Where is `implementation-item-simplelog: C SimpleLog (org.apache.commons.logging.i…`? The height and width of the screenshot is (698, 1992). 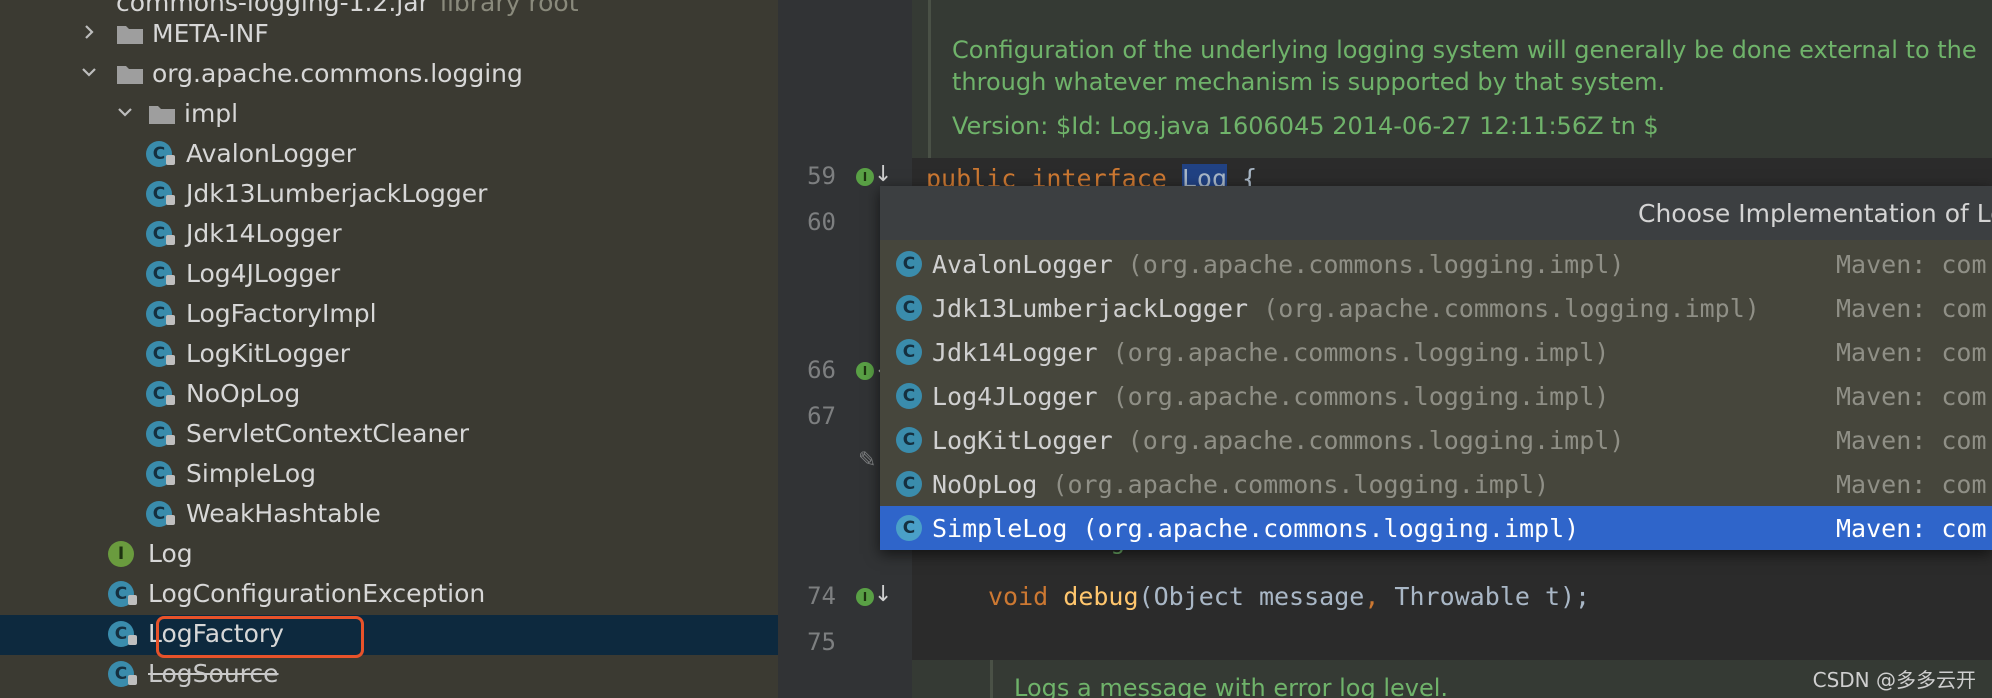 implementation-item-simplelog: C SimpleLog (org.apache.commons.logging.i… is located at coordinates (1436, 528).